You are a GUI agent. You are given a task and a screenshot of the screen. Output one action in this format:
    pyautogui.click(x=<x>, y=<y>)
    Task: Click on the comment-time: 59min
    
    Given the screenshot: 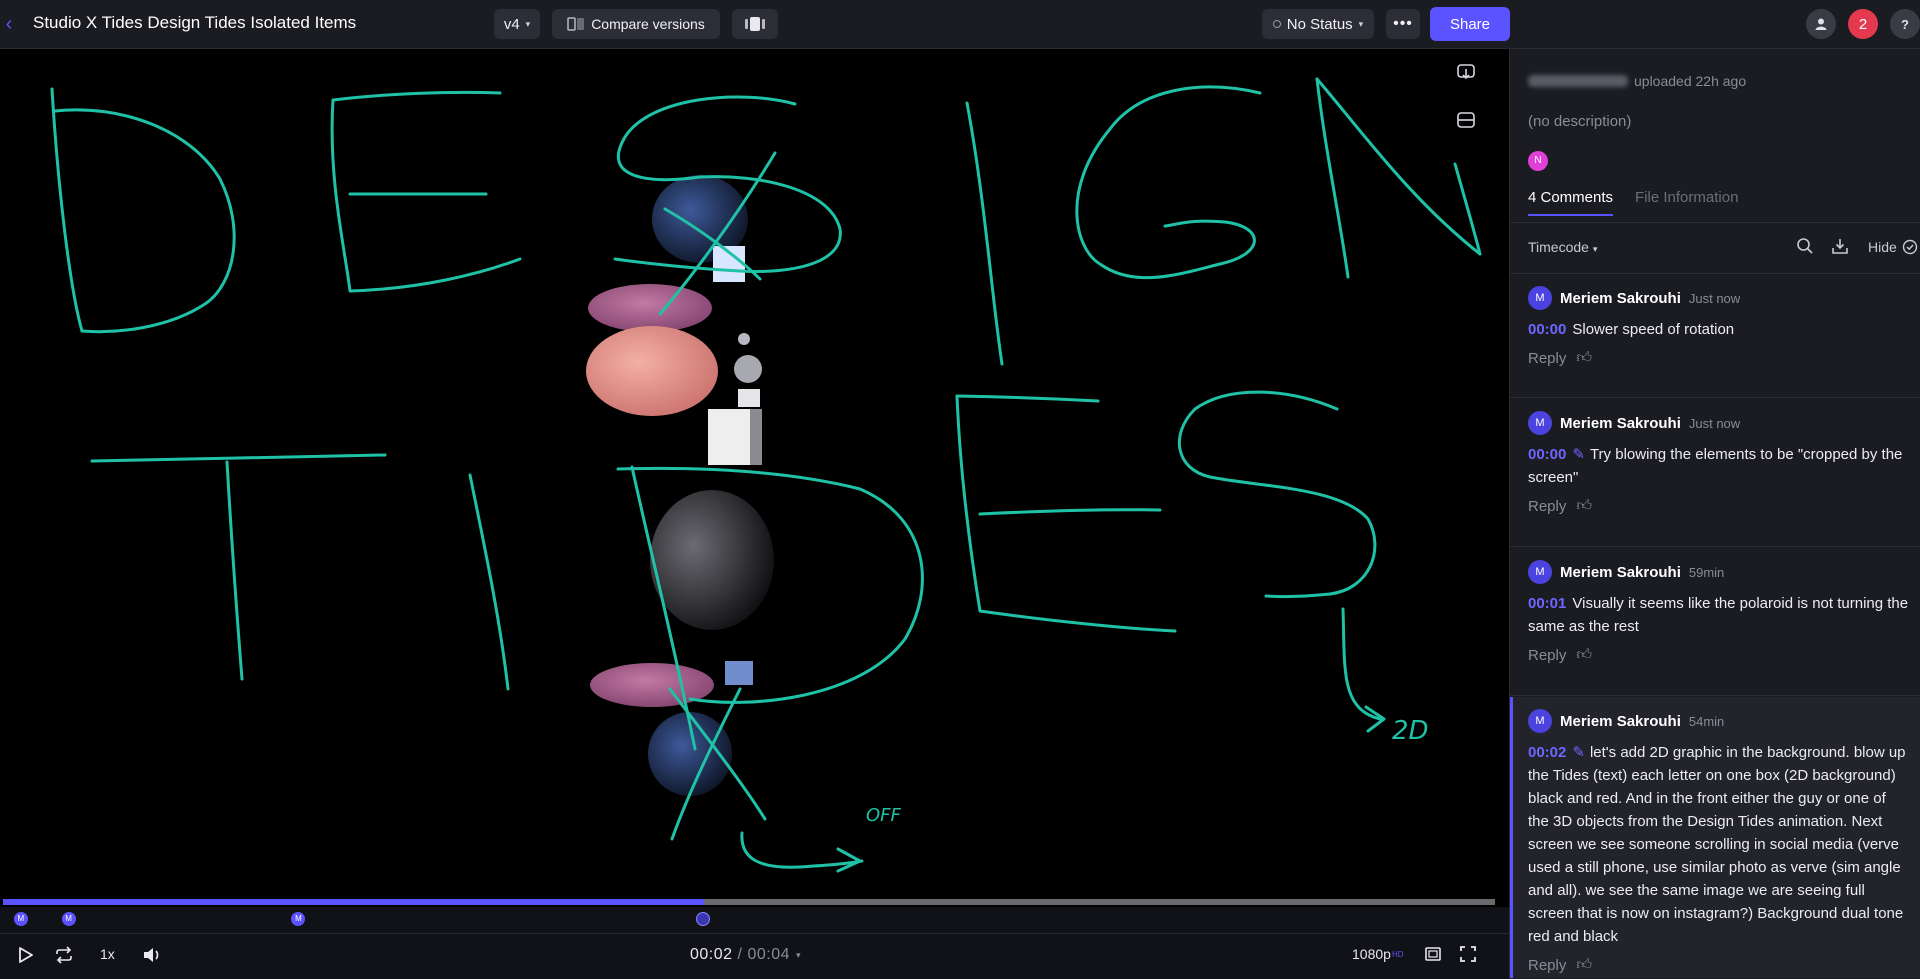 What is the action you would take?
    pyautogui.click(x=1706, y=572)
    